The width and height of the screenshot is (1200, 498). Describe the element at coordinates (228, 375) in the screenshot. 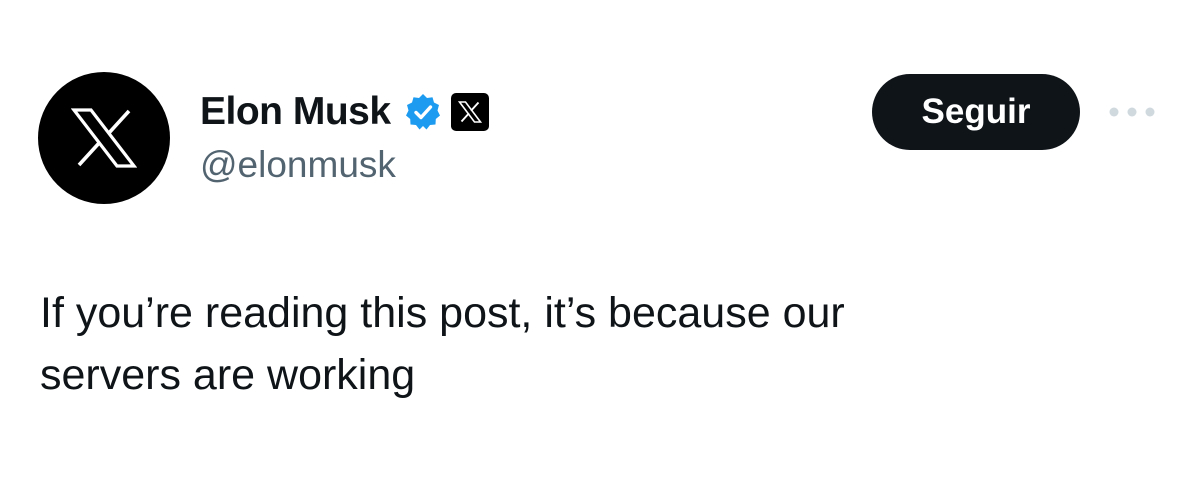

I see `tweet-text-line: servers are working` at that location.